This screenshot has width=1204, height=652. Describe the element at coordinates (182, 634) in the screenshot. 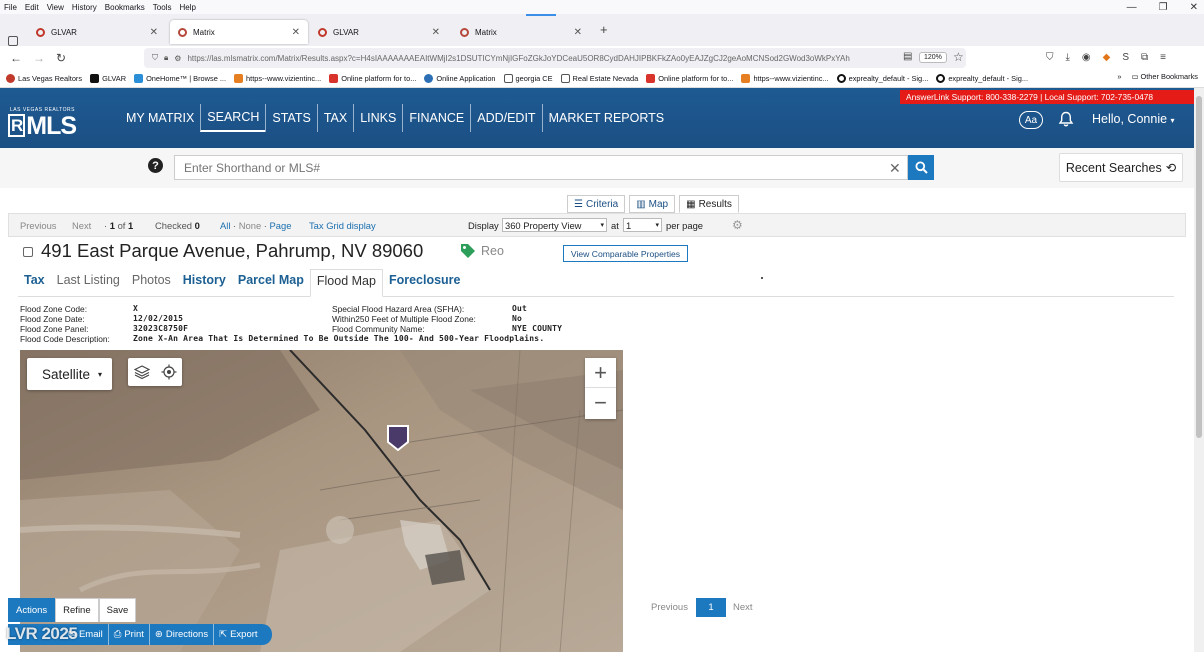

I see `directions-button: ⊛ Directions` at that location.